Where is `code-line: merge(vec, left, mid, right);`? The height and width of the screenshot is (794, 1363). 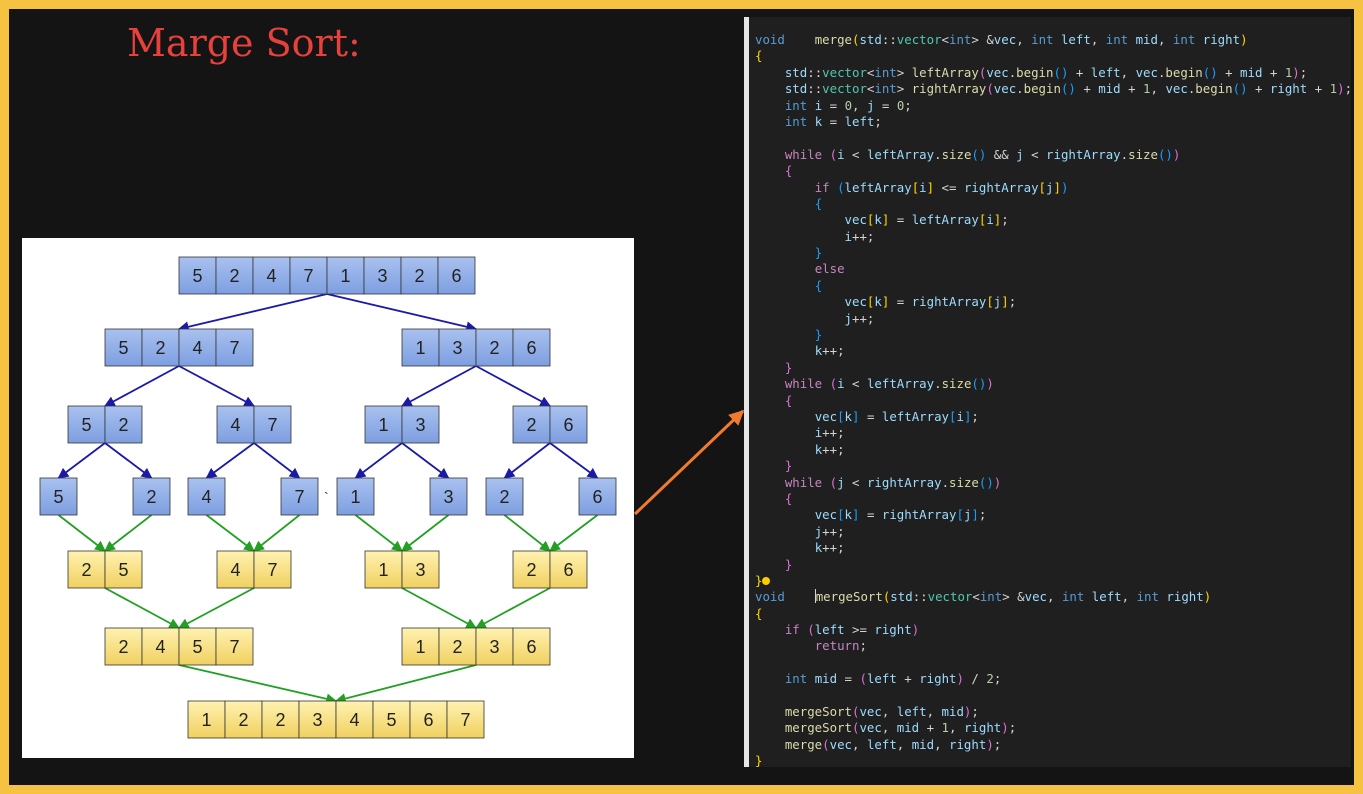
code-line: merge(vec, left, mid, right); is located at coordinates (1053, 745).